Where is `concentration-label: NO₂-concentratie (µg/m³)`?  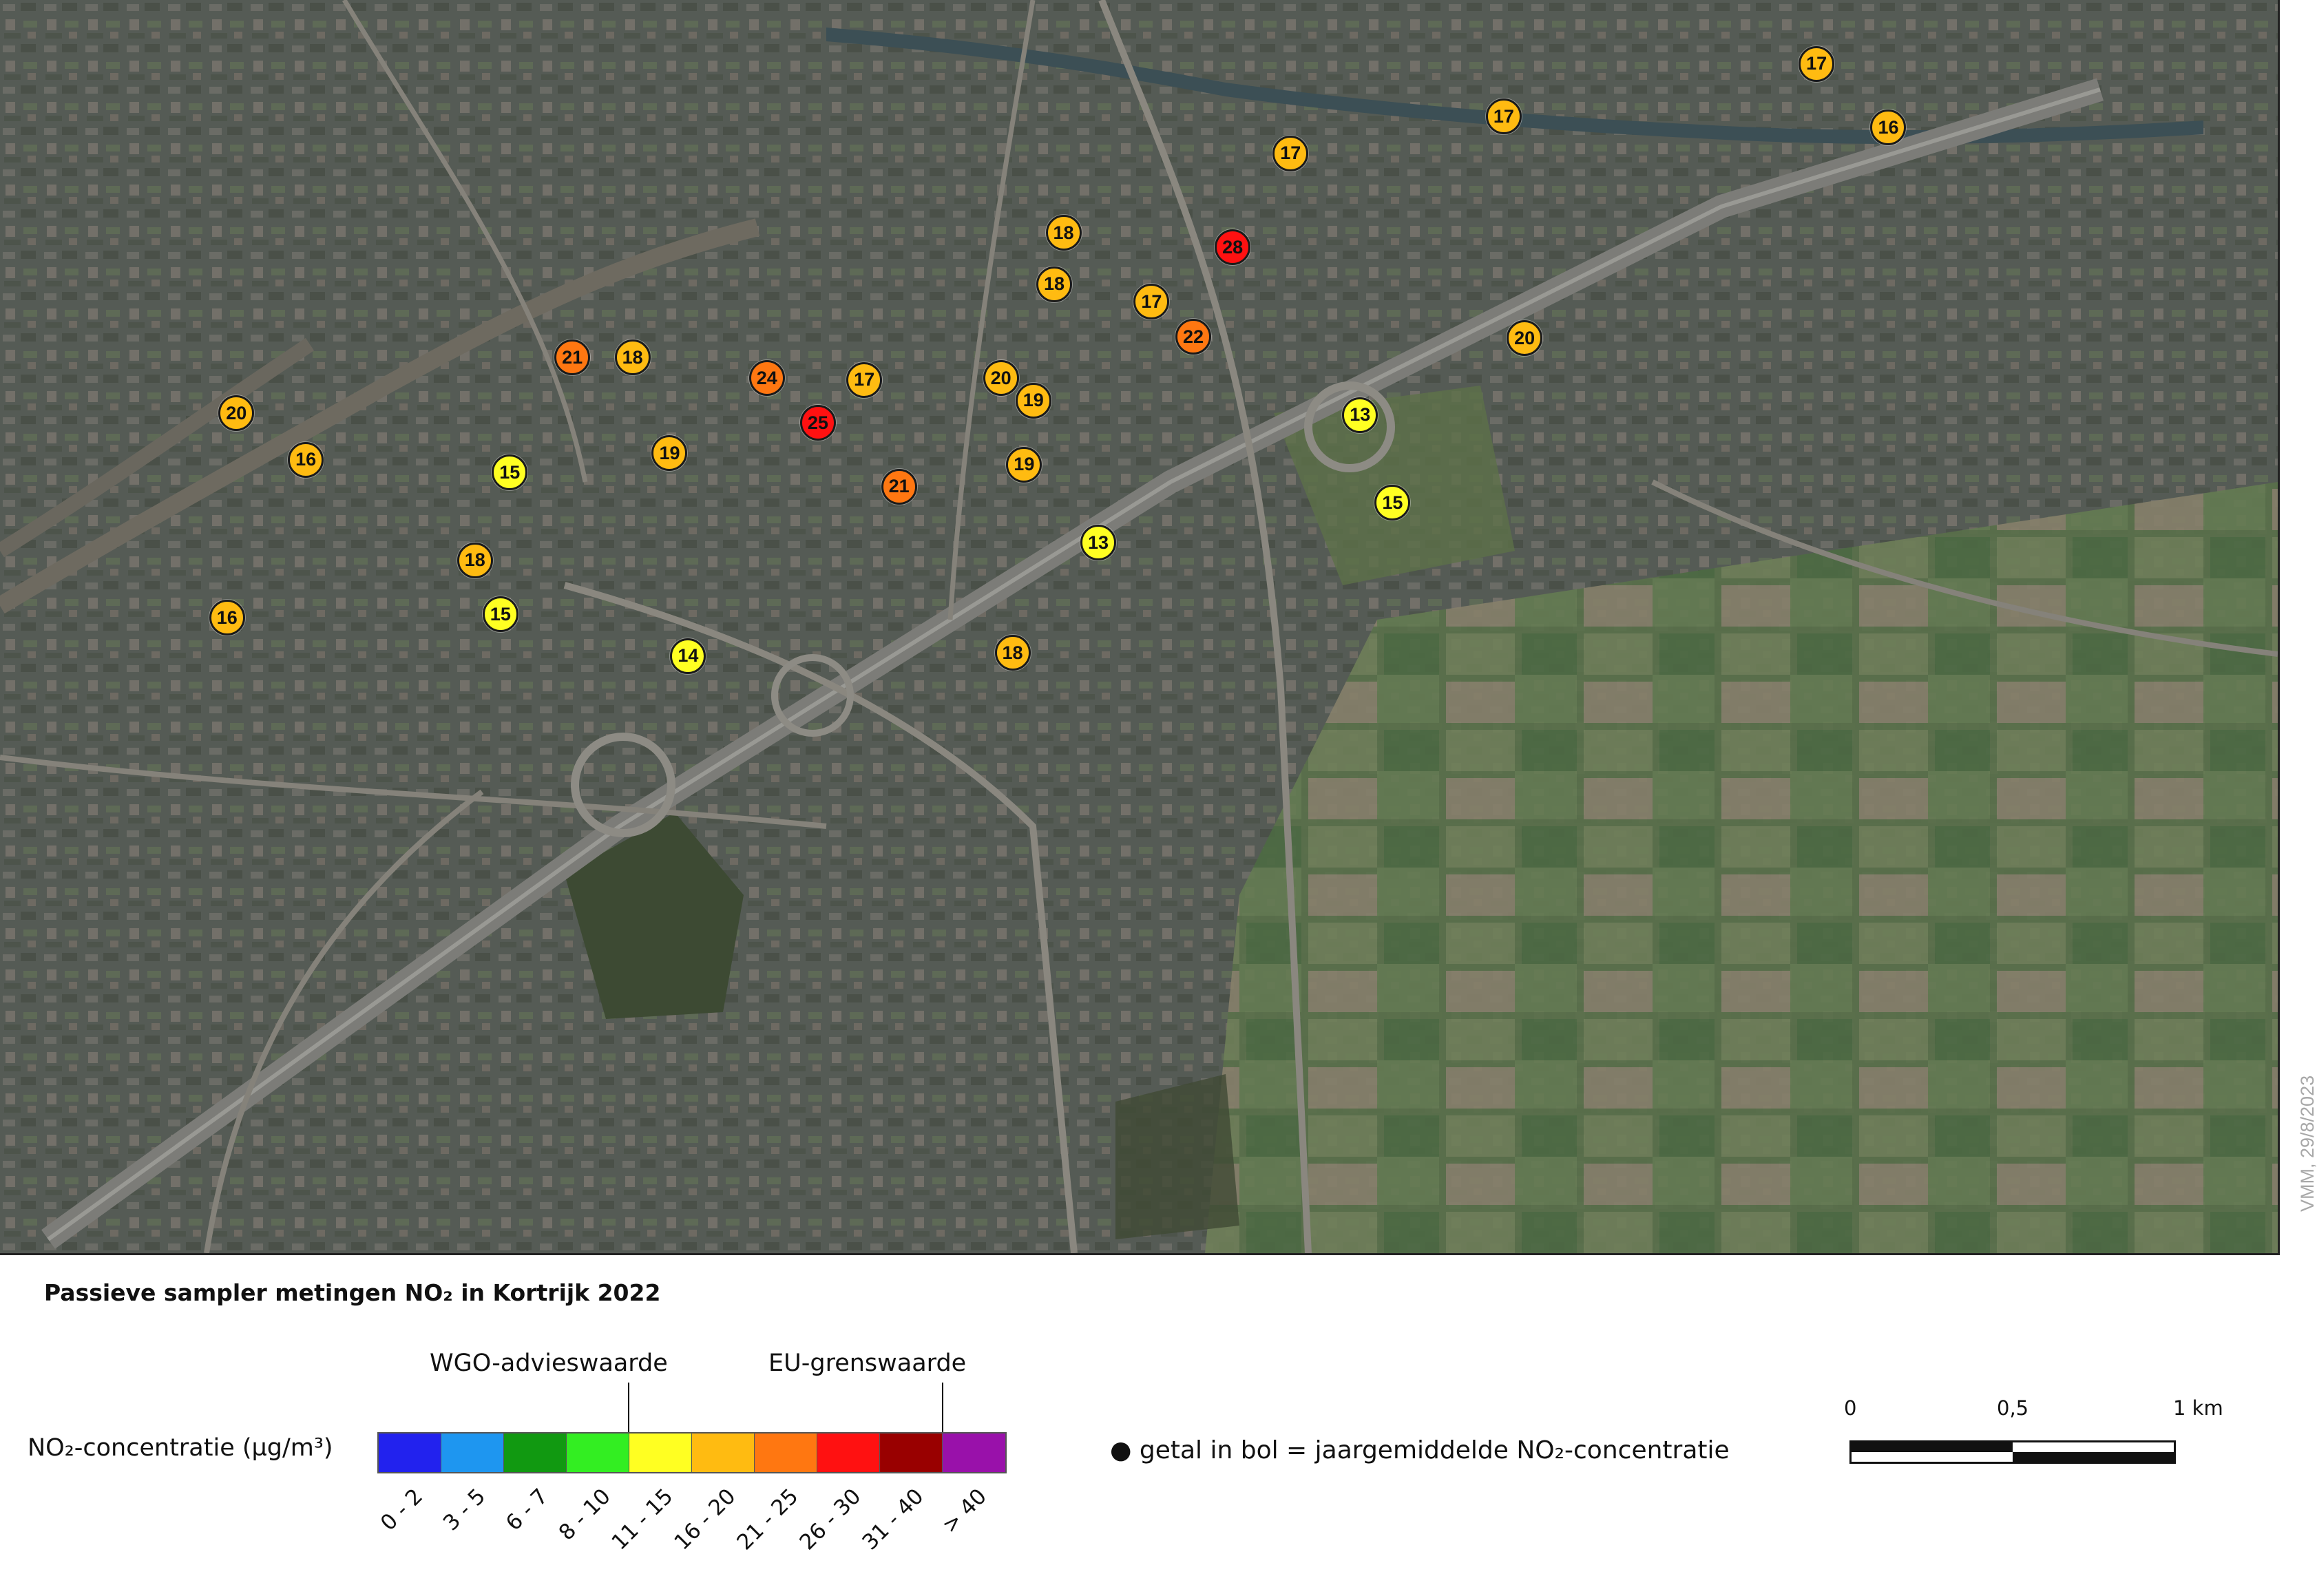 concentration-label: NO₂-concentratie (µg/m³) is located at coordinates (180, 1448).